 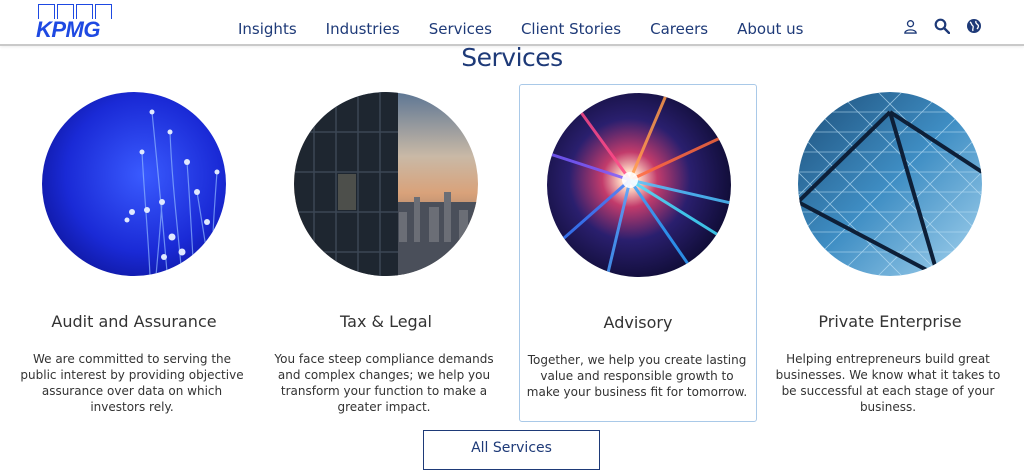 I want to click on card-title: Audit and Assurance, so click(x=134, y=321).